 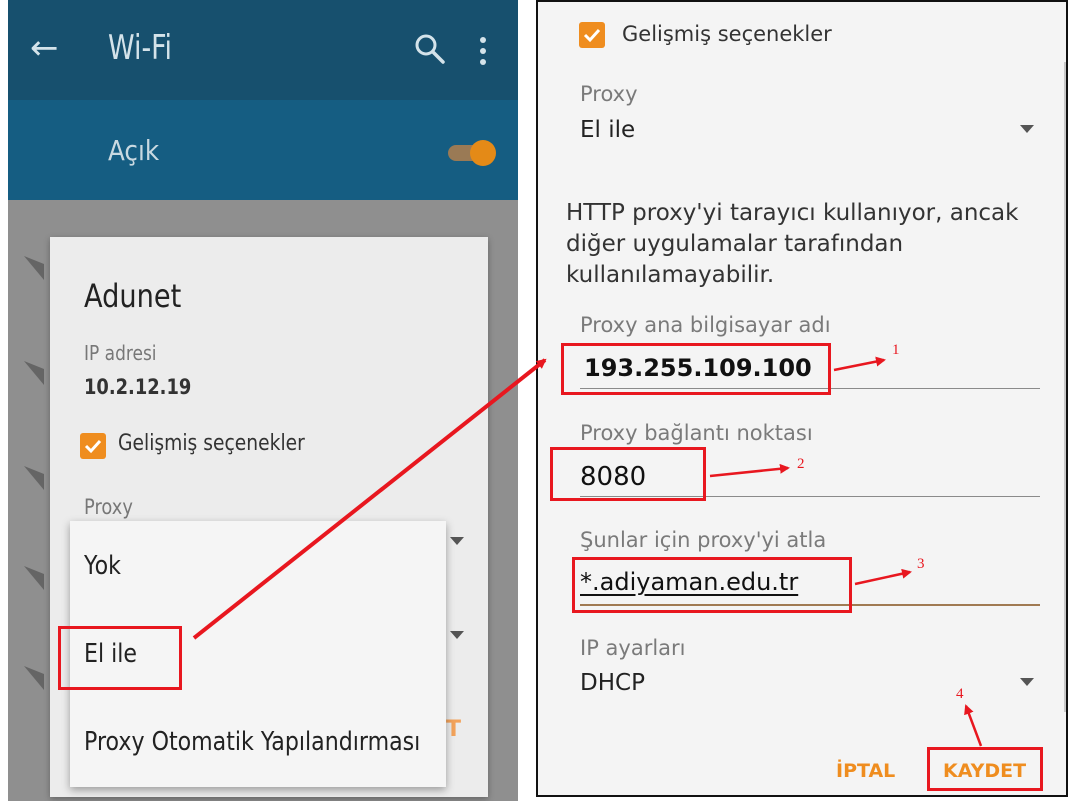 What do you see at coordinates (1065, 387) in the screenshot?
I see `scrollbar` at bounding box center [1065, 387].